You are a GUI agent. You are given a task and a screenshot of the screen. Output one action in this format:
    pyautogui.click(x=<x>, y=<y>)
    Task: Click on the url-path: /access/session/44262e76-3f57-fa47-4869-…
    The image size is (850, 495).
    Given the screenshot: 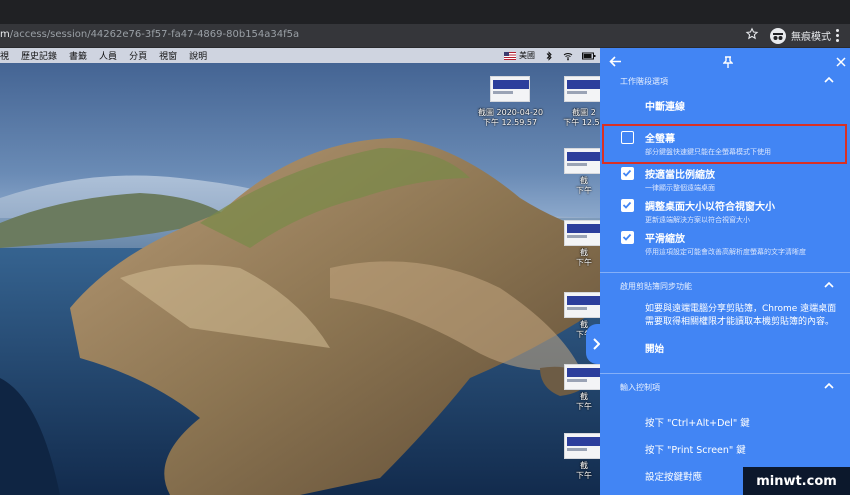 What is the action you would take?
    pyautogui.click(x=154, y=34)
    